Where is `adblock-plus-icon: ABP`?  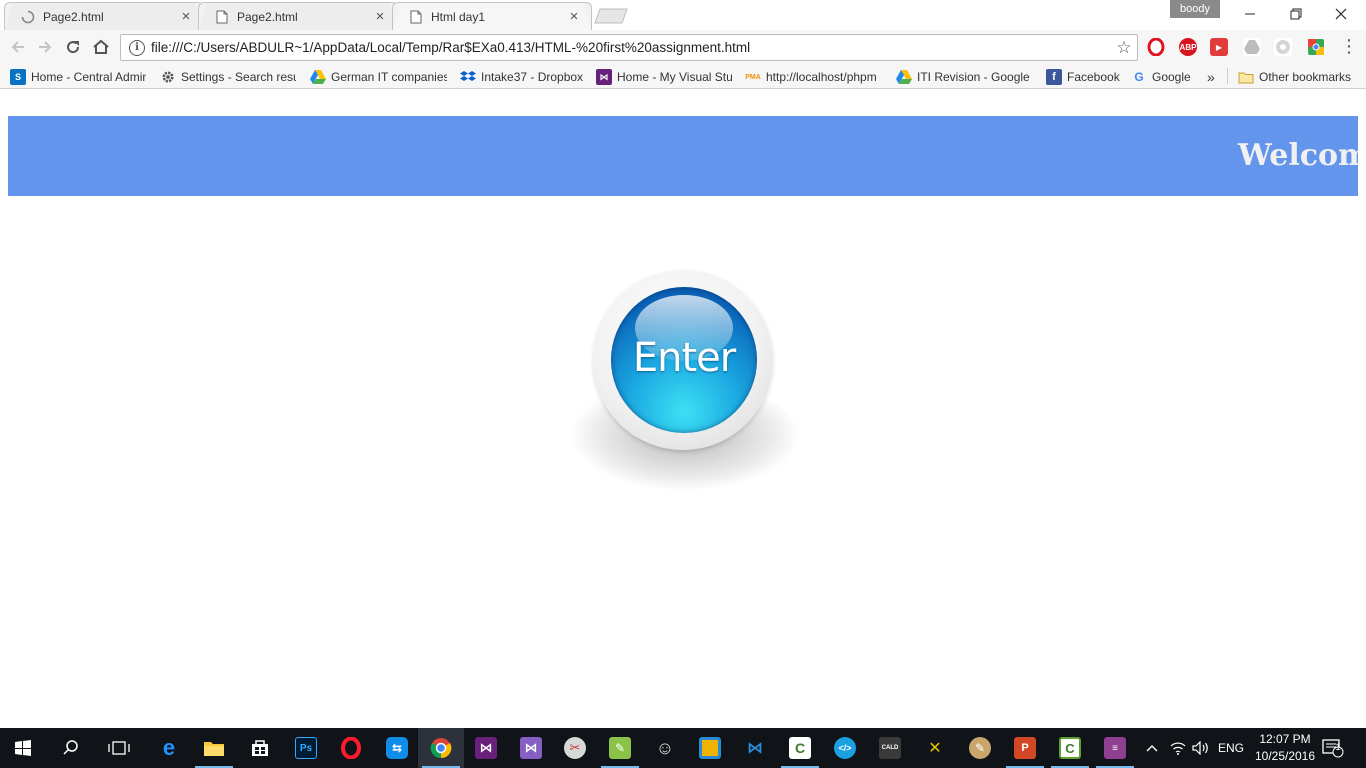 adblock-plus-icon: ABP is located at coordinates (1188, 47).